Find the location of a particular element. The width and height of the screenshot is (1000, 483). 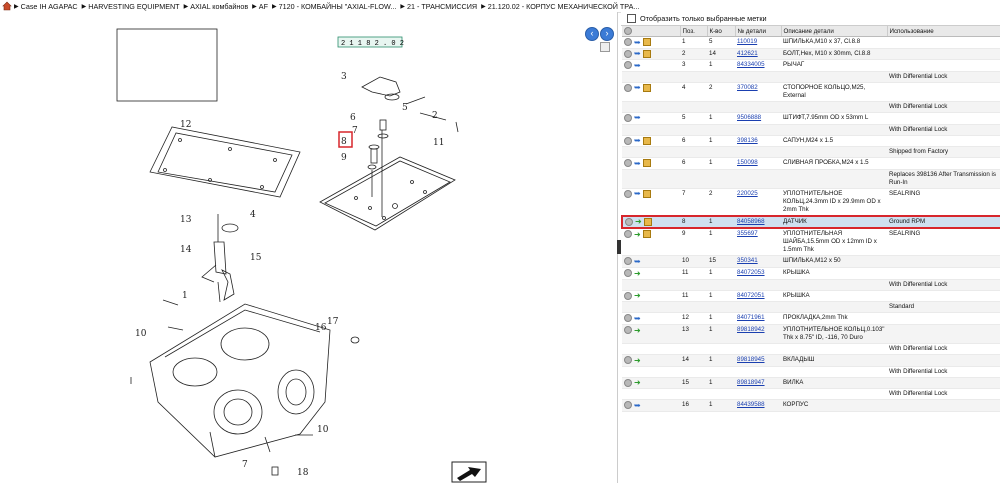

table-row: ➥ 1 5 110019 ШПИЛЬКА,M10 x 37, Cl.8.8 is located at coordinates (811, 42).